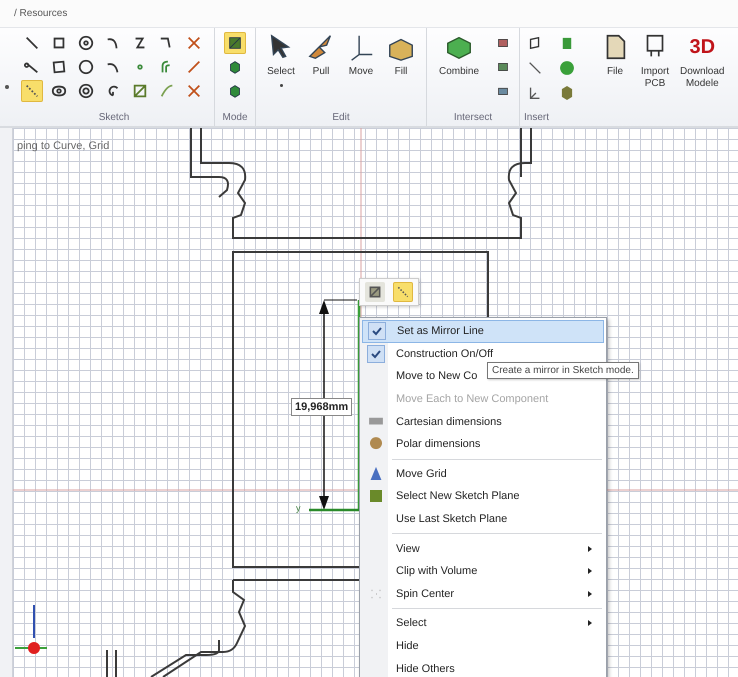  Describe the element at coordinates (63, 146) in the screenshot. I see `status-text: ping to Curve, Grid` at that location.